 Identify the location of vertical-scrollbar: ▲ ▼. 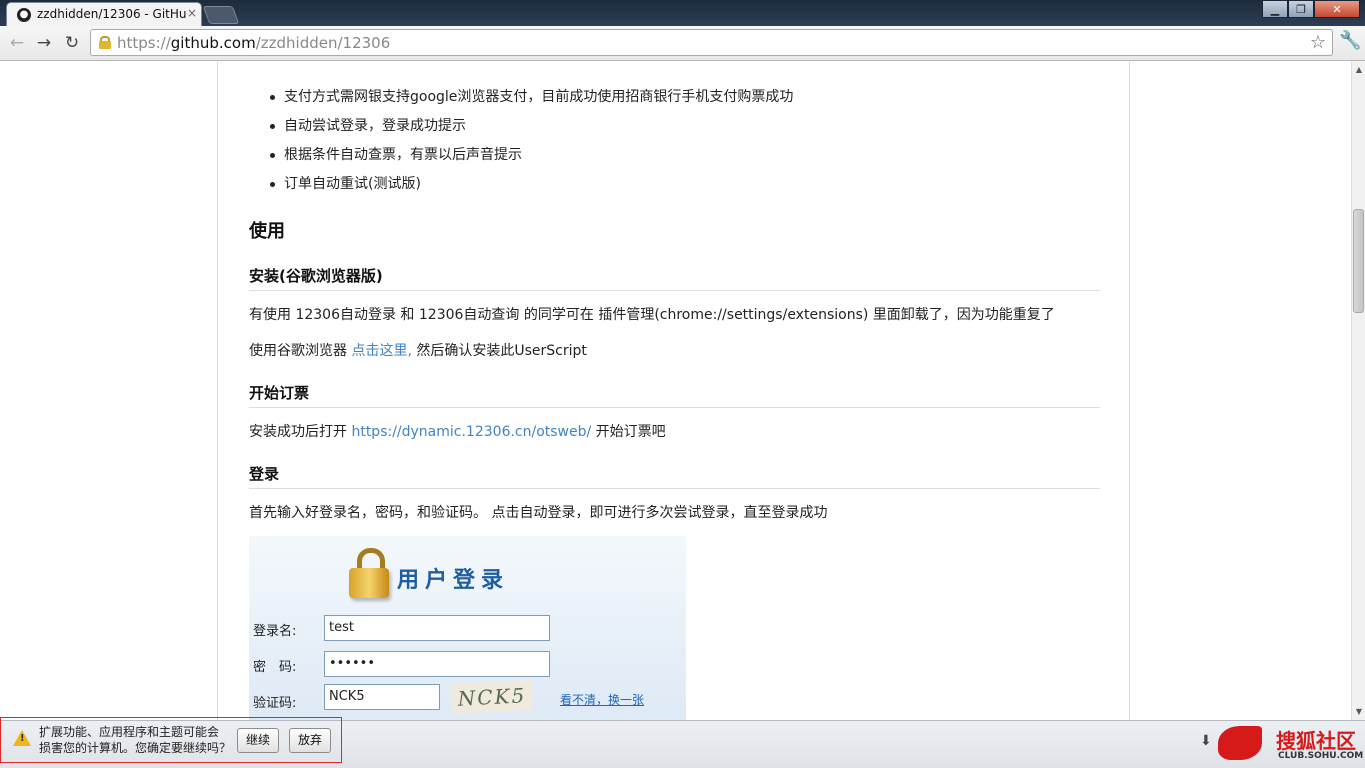
(1358, 390).